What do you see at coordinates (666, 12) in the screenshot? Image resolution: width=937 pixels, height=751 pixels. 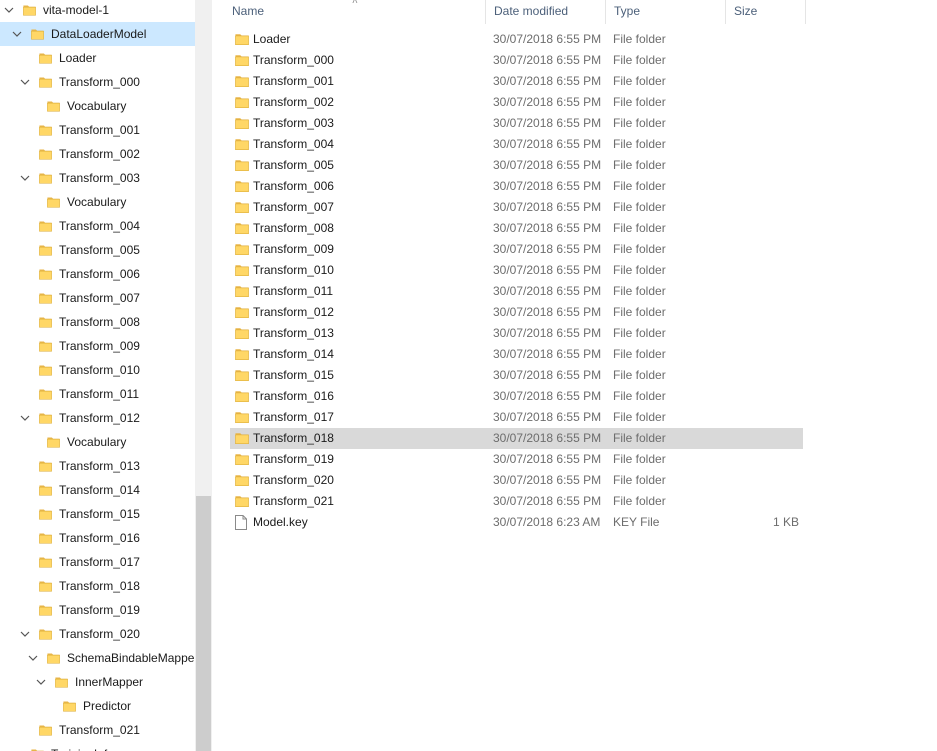 I see `column-header-type: Type` at bounding box center [666, 12].